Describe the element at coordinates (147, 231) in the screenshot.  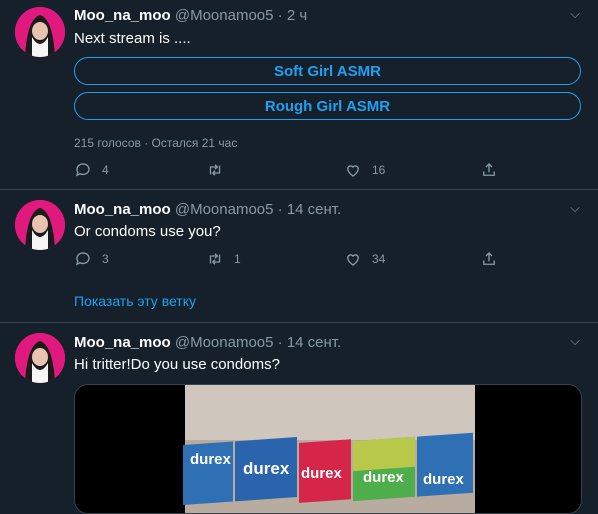
I see `tweet-text: Or condoms use you?` at that location.